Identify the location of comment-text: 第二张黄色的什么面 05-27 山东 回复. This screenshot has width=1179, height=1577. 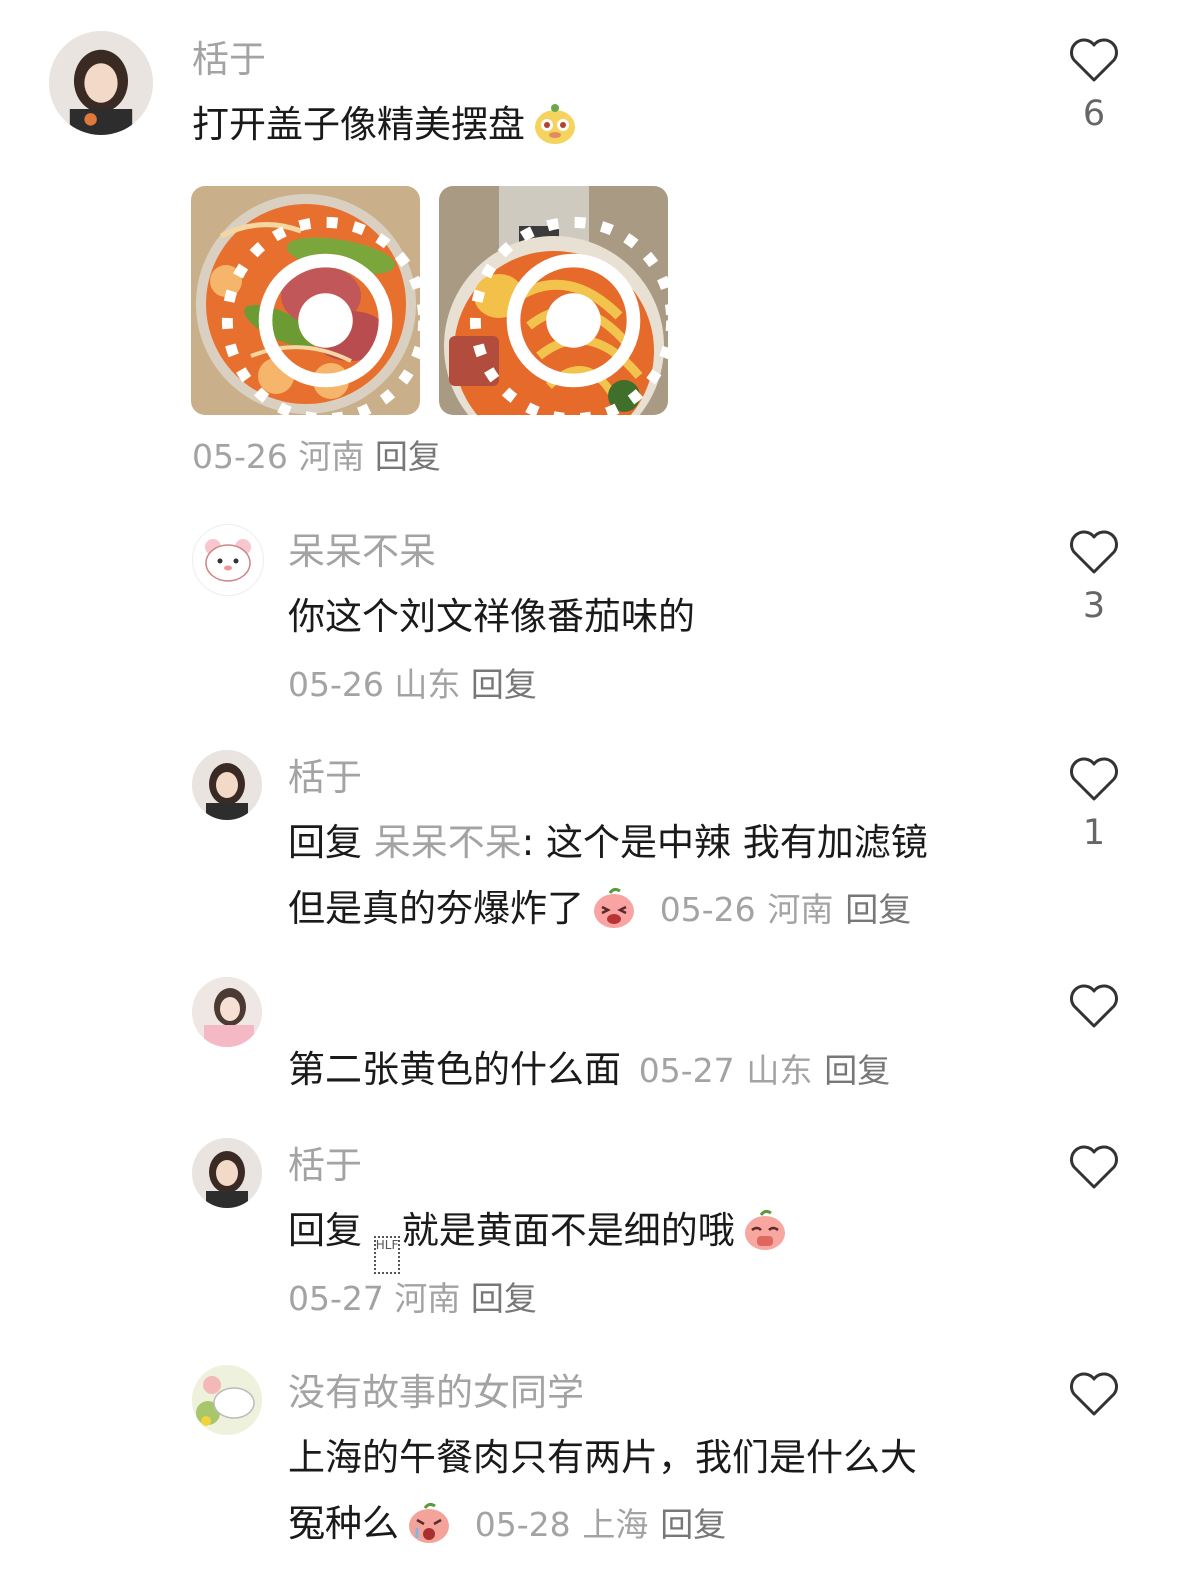
(589, 1070).